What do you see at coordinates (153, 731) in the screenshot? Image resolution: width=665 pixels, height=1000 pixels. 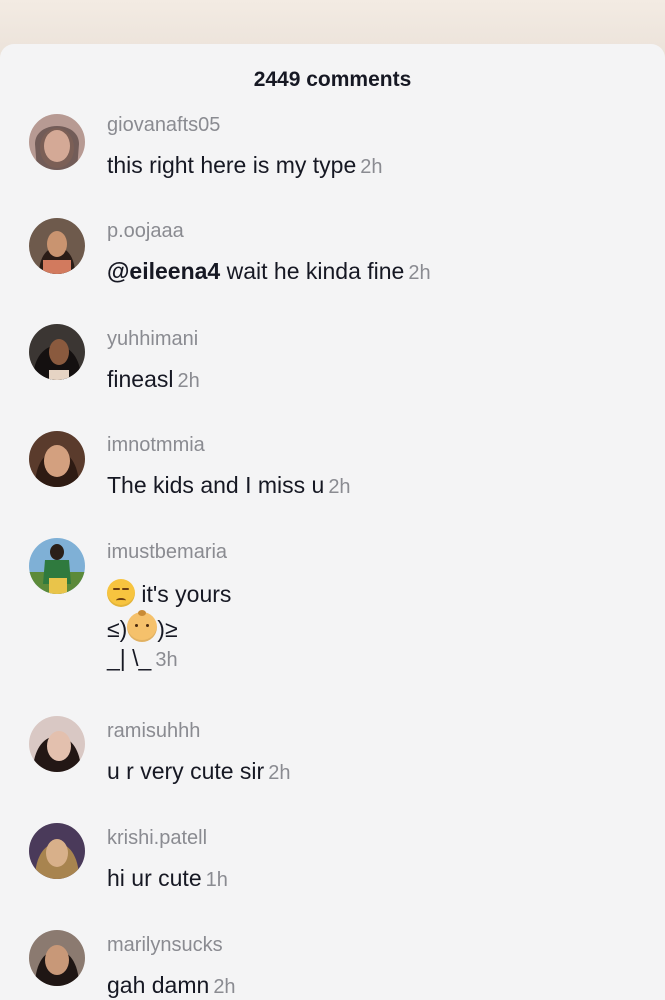 I see `comment-username: ramisuhhh` at bounding box center [153, 731].